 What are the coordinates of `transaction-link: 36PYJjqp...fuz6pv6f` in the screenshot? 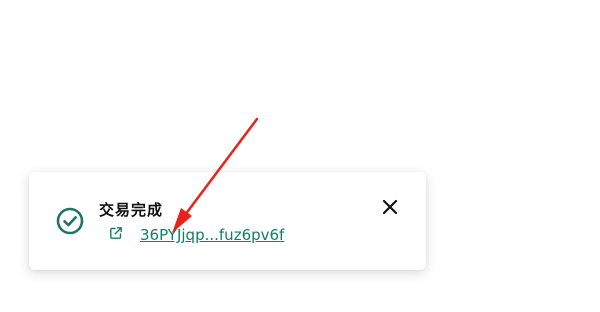 It's located at (212, 235).